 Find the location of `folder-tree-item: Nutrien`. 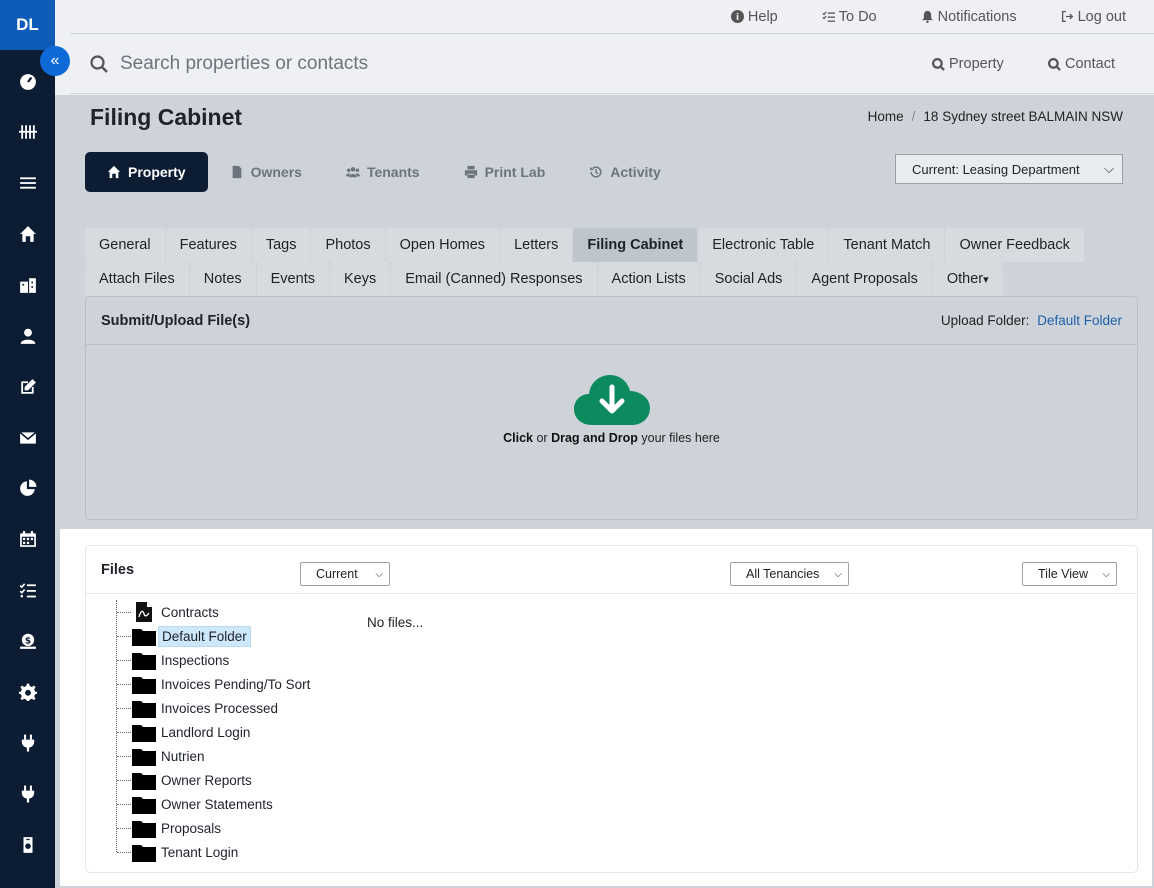

folder-tree-item: Nutrien is located at coordinates (236, 756).